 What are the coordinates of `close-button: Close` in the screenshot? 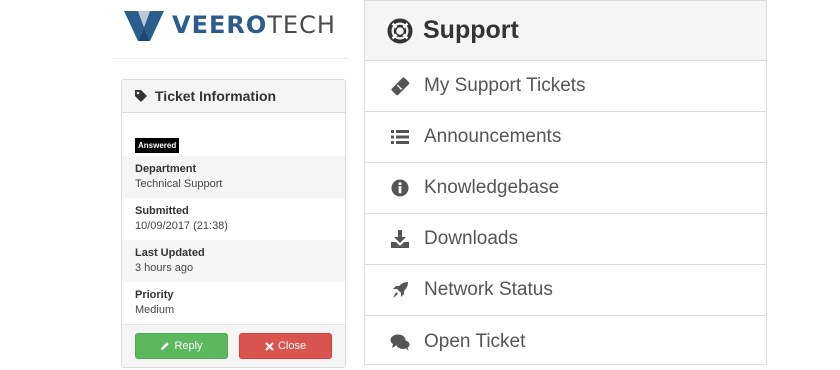 It's located at (285, 346).